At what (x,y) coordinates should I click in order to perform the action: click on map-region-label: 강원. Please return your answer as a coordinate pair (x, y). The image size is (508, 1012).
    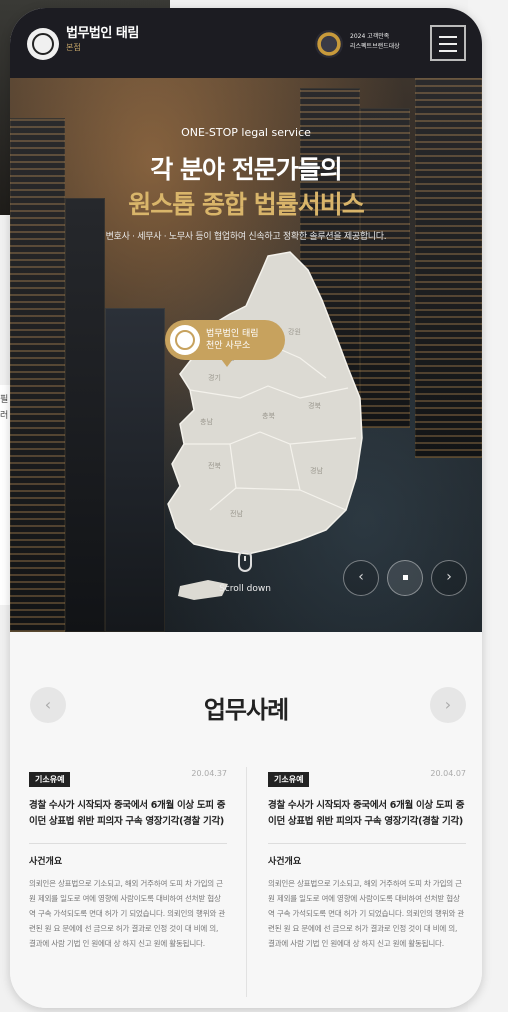
    Looking at the image, I should click on (294, 331).